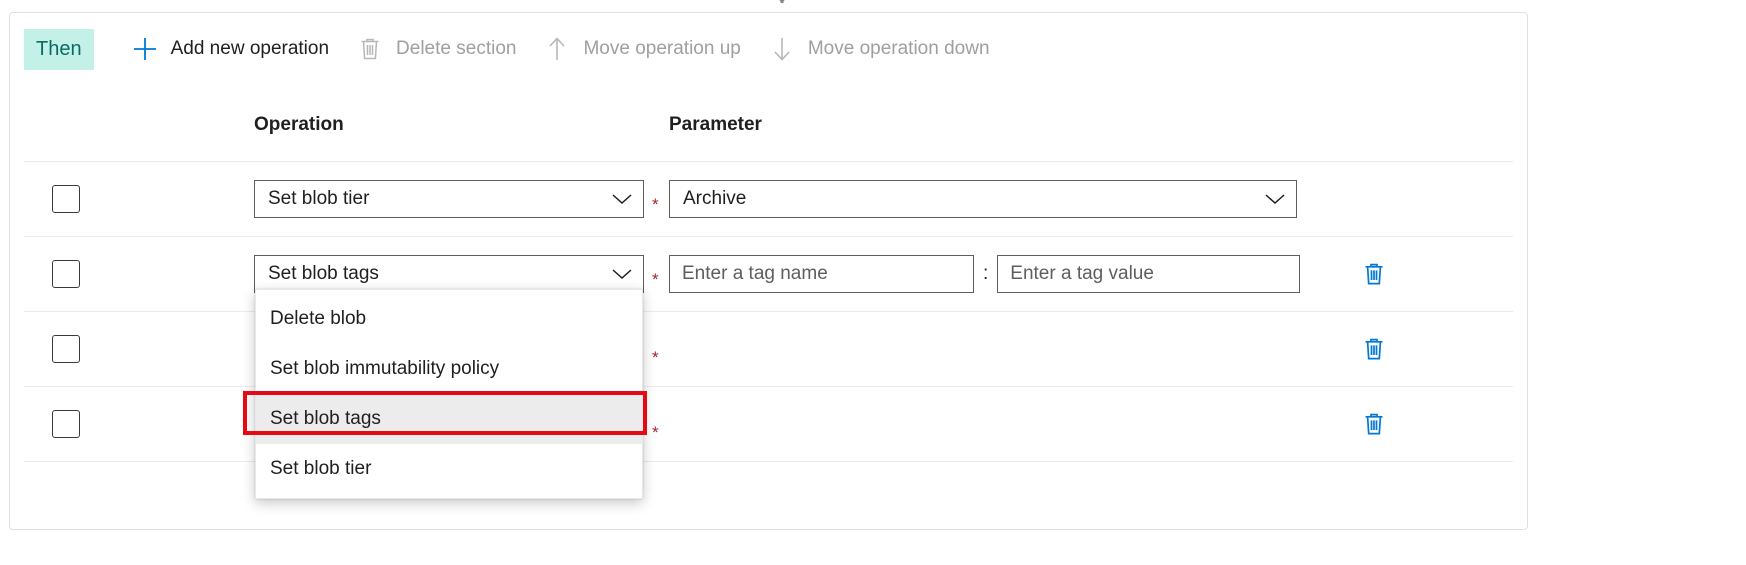 This screenshot has width=1746, height=565. I want to click on delete-section-label: Delete section, so click(456, 48).